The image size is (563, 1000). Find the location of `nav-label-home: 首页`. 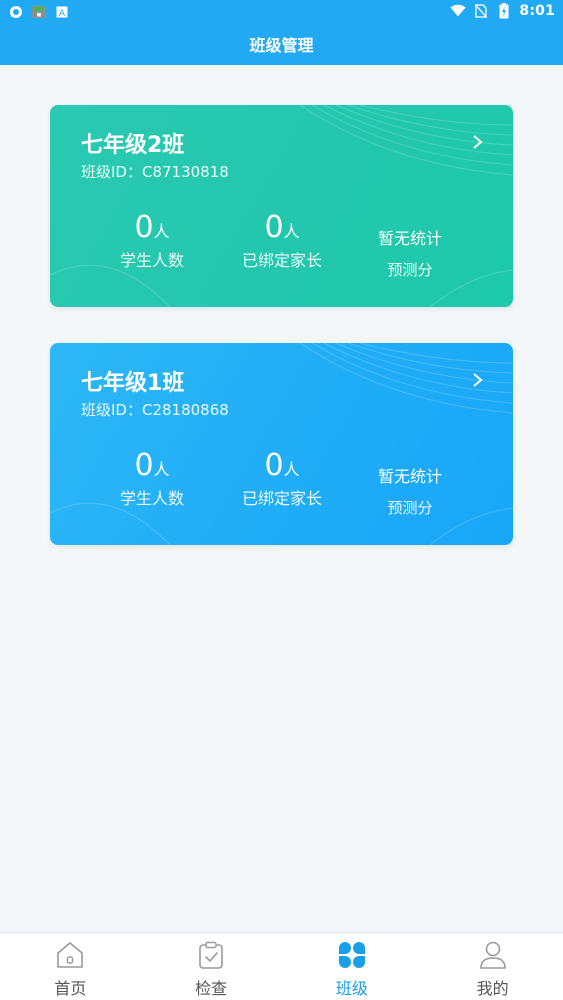

nav-label-home: 首页 is located at coordinates (70, 988).